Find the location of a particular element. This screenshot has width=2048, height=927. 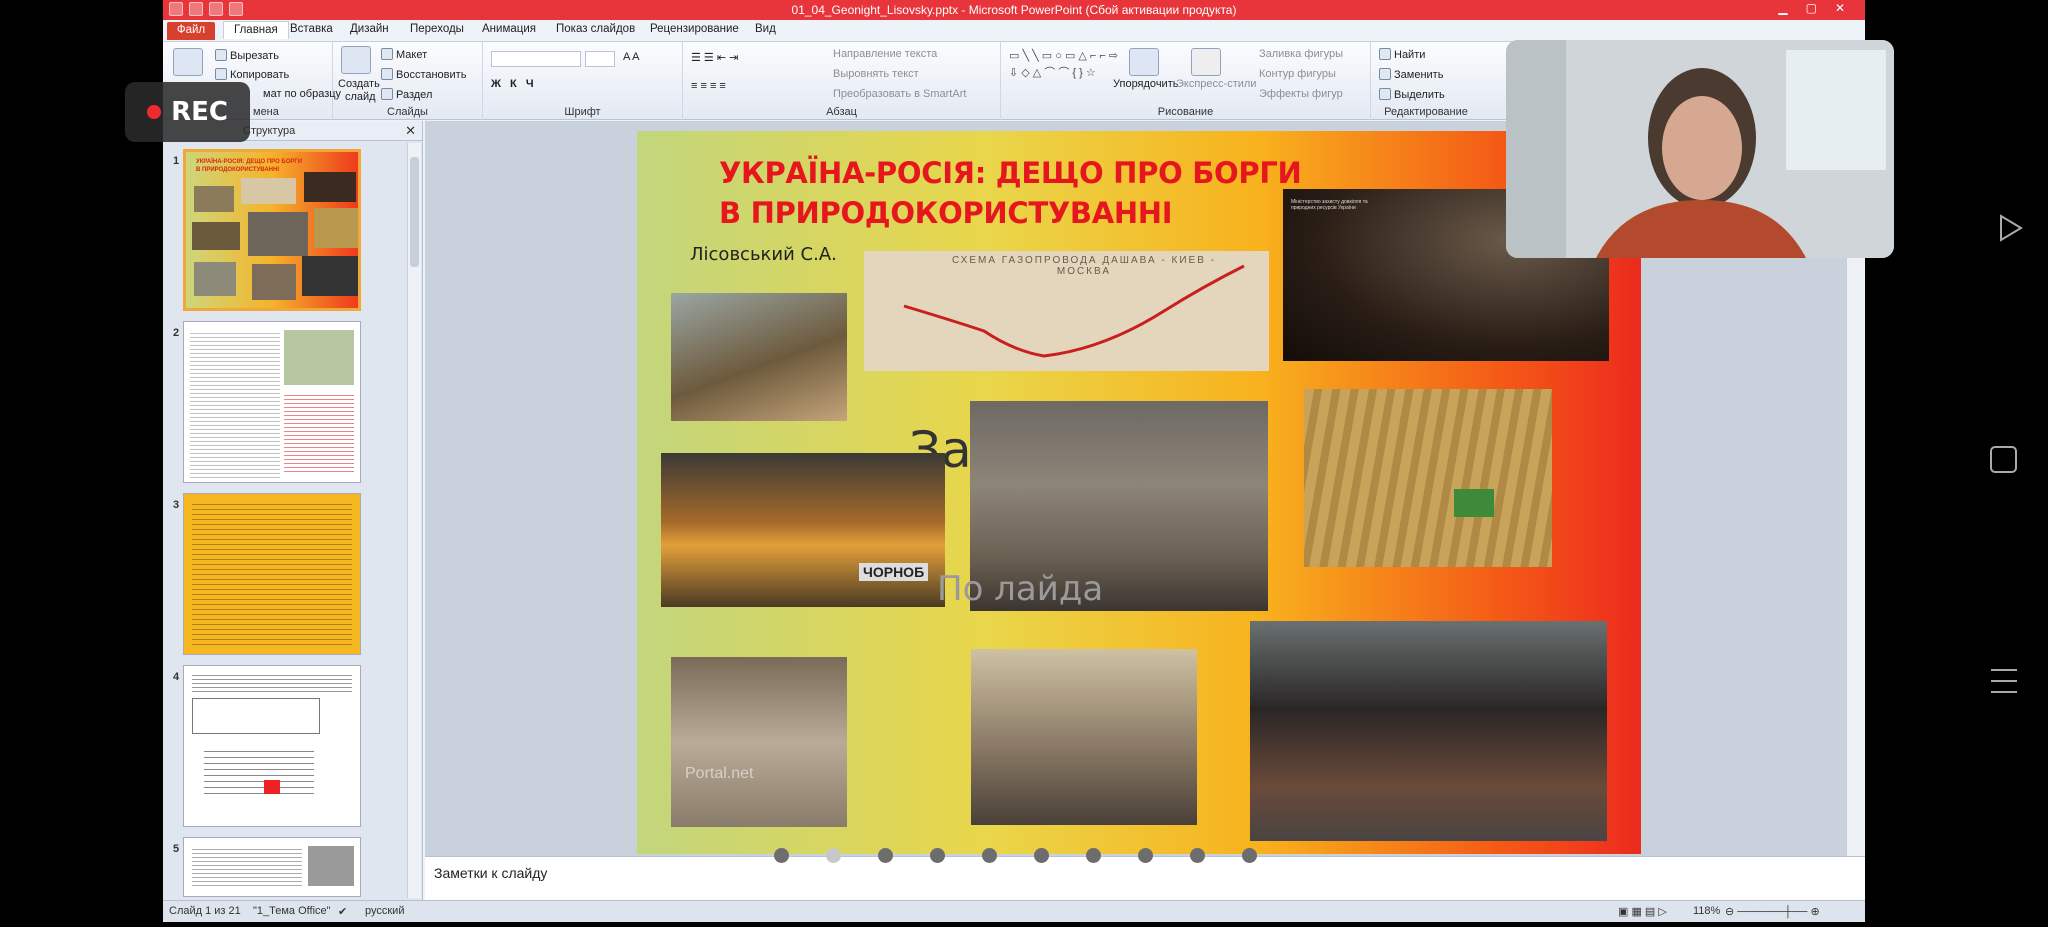

align-icons: ≡ ≡ ≡ ≡ is located at coordinates (708, 86).